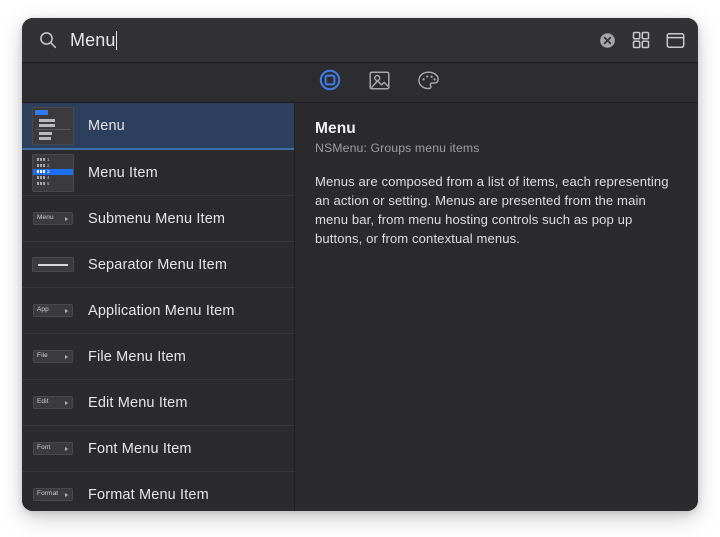 Image resolution: width=720 pixels, height=537 pixels. I want to click on inspector-panel-icon, so click(675, 40).